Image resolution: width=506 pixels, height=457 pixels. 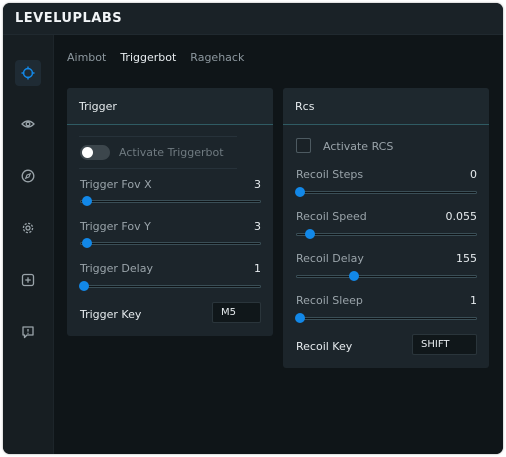 What do you see at coordinates (148, 57) in the screenshot?
I see `tab-triggerbot: Triggerbot` at bounding box center [148, 57].